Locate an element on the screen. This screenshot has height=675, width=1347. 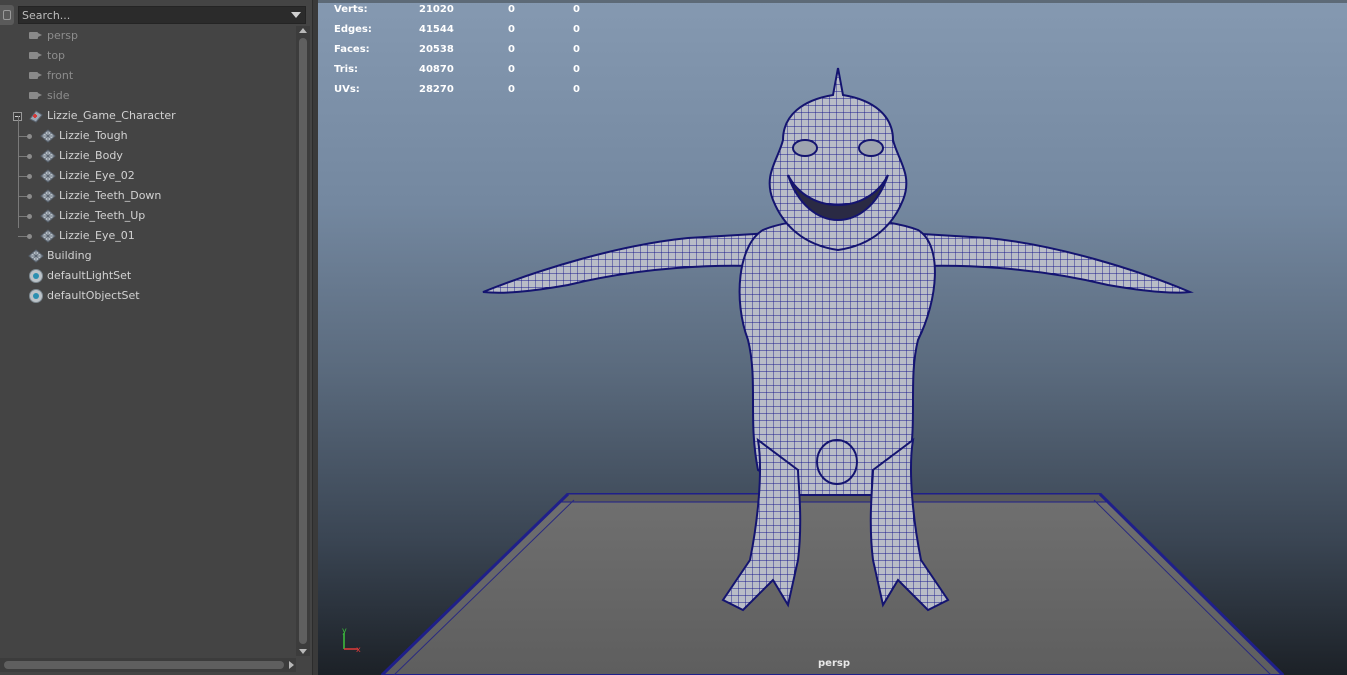
outliner-item-default-light-set: defaultLightSet is located at coordinates (148, 276).